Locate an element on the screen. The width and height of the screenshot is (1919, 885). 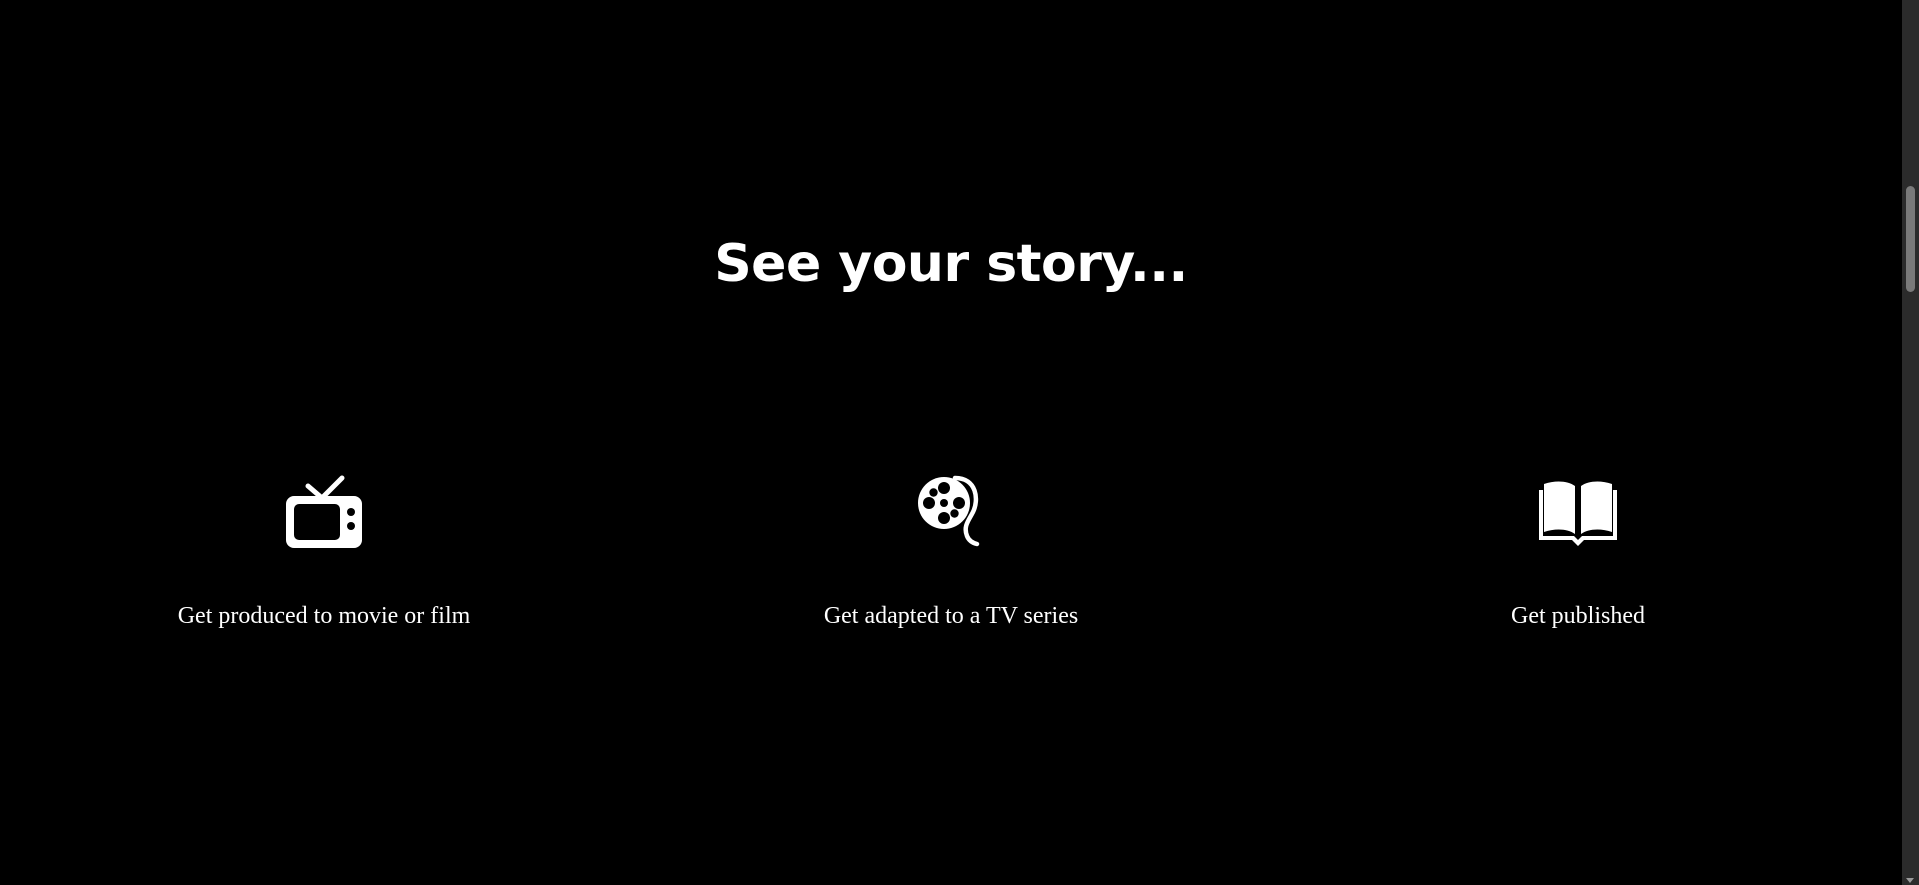
feature-published: Get published is located at coordinates (1578, 545).